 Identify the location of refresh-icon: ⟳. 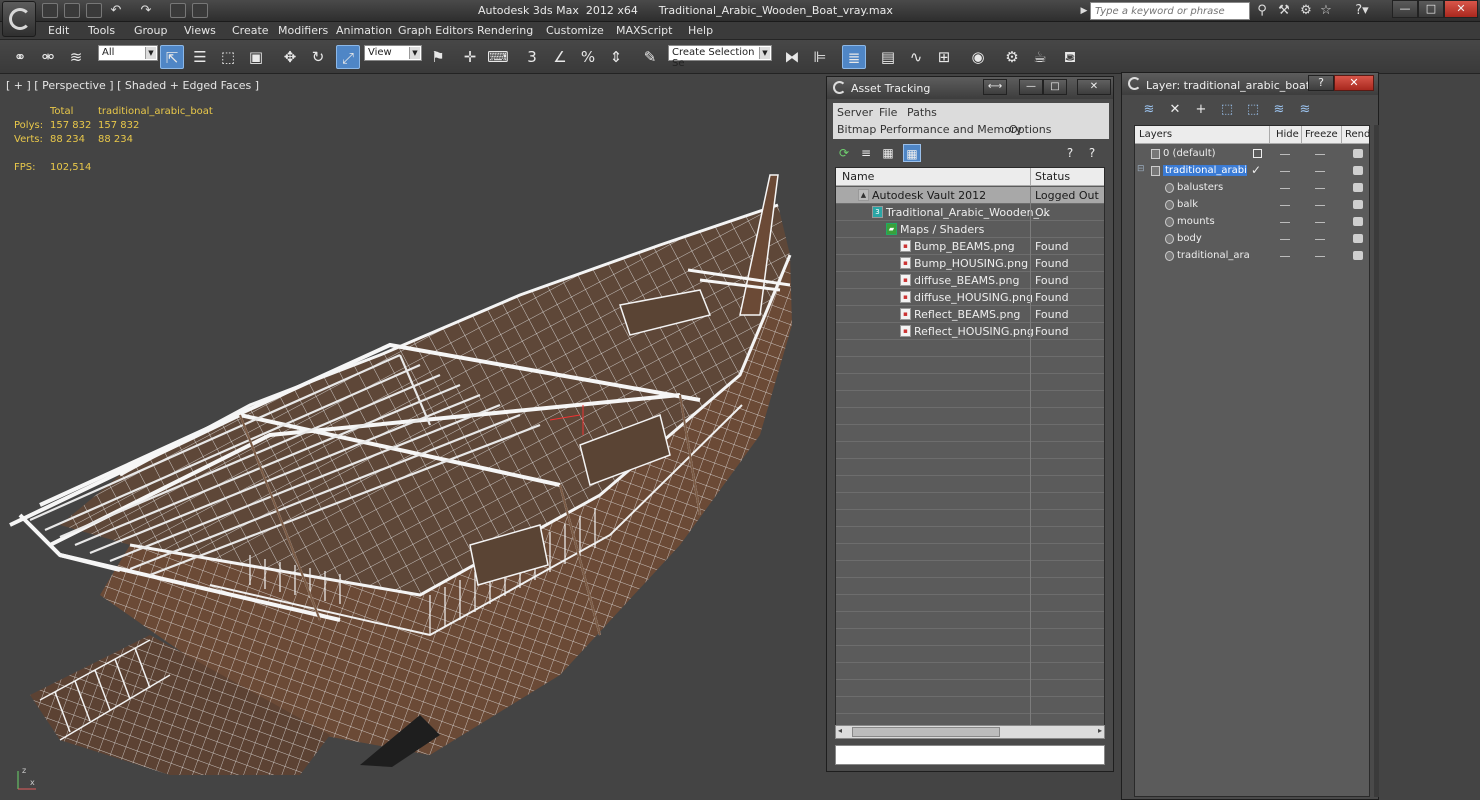
(844, 153).